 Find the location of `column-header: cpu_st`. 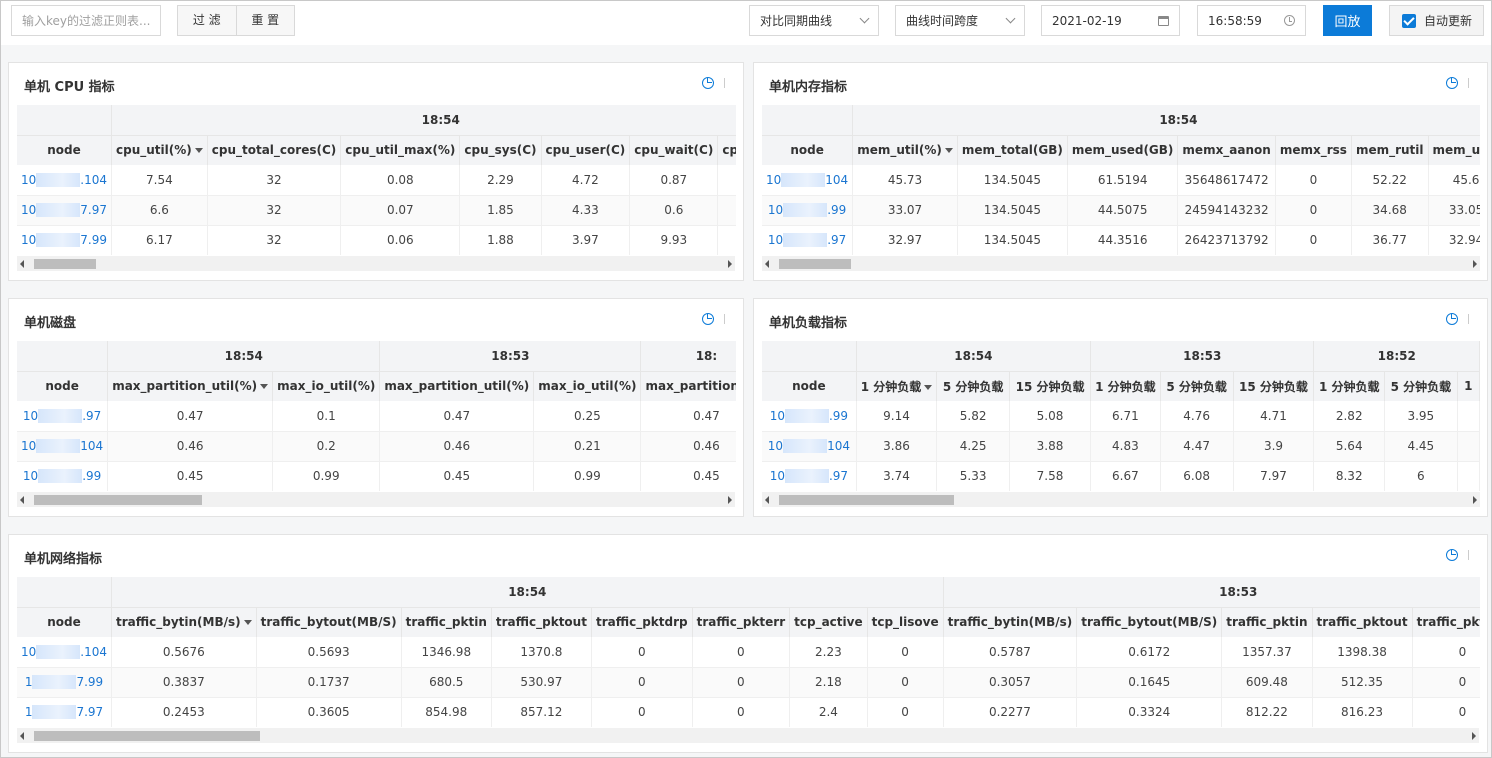

column-header: cpu_st is located at coordinates (726, 150).